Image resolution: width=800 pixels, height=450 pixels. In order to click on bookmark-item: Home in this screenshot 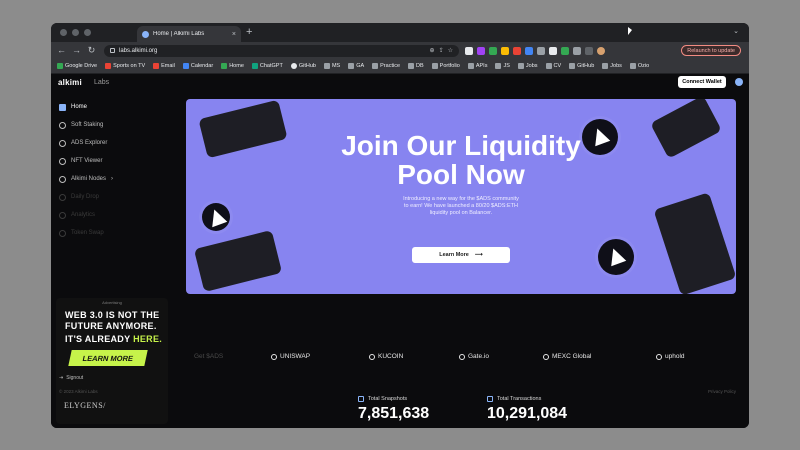, I will do `click(232, 66)`.